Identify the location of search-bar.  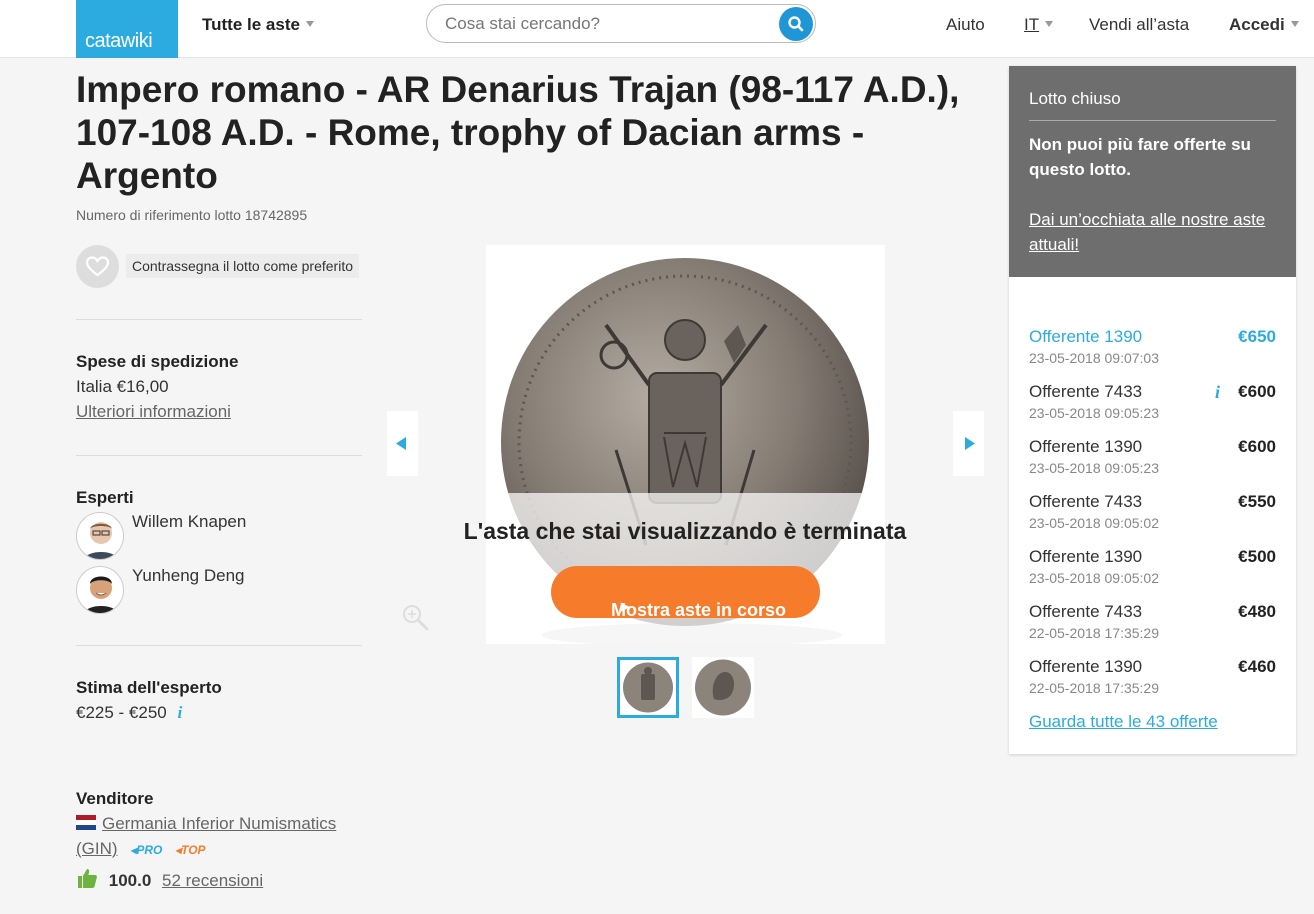
(621, 23).